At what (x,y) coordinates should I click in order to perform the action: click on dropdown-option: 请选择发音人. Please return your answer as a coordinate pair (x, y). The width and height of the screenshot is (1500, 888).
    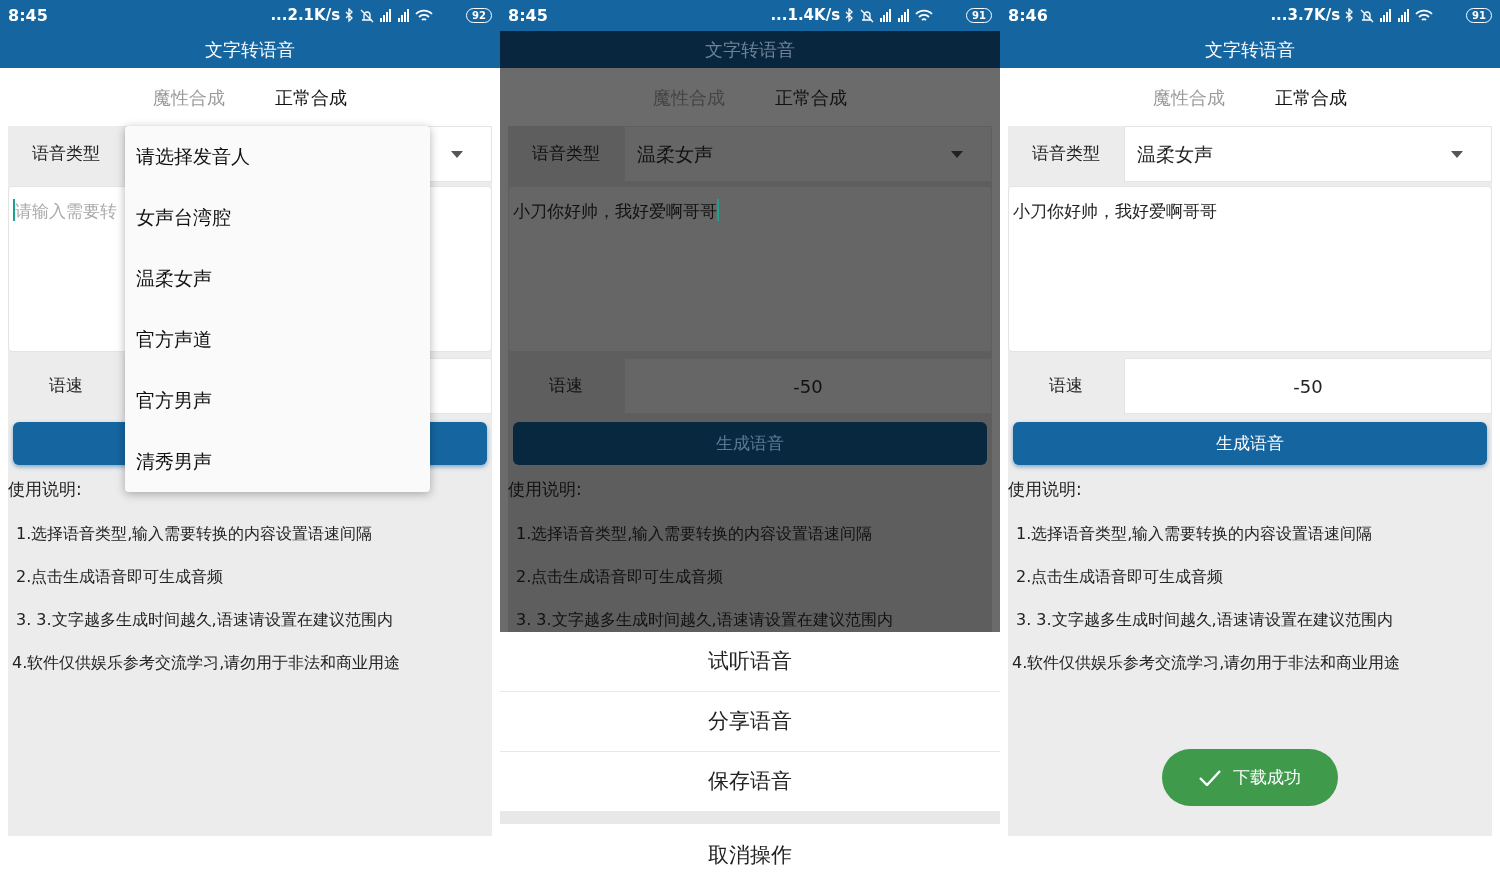
    Looking at the image, I should click on (277, 156).